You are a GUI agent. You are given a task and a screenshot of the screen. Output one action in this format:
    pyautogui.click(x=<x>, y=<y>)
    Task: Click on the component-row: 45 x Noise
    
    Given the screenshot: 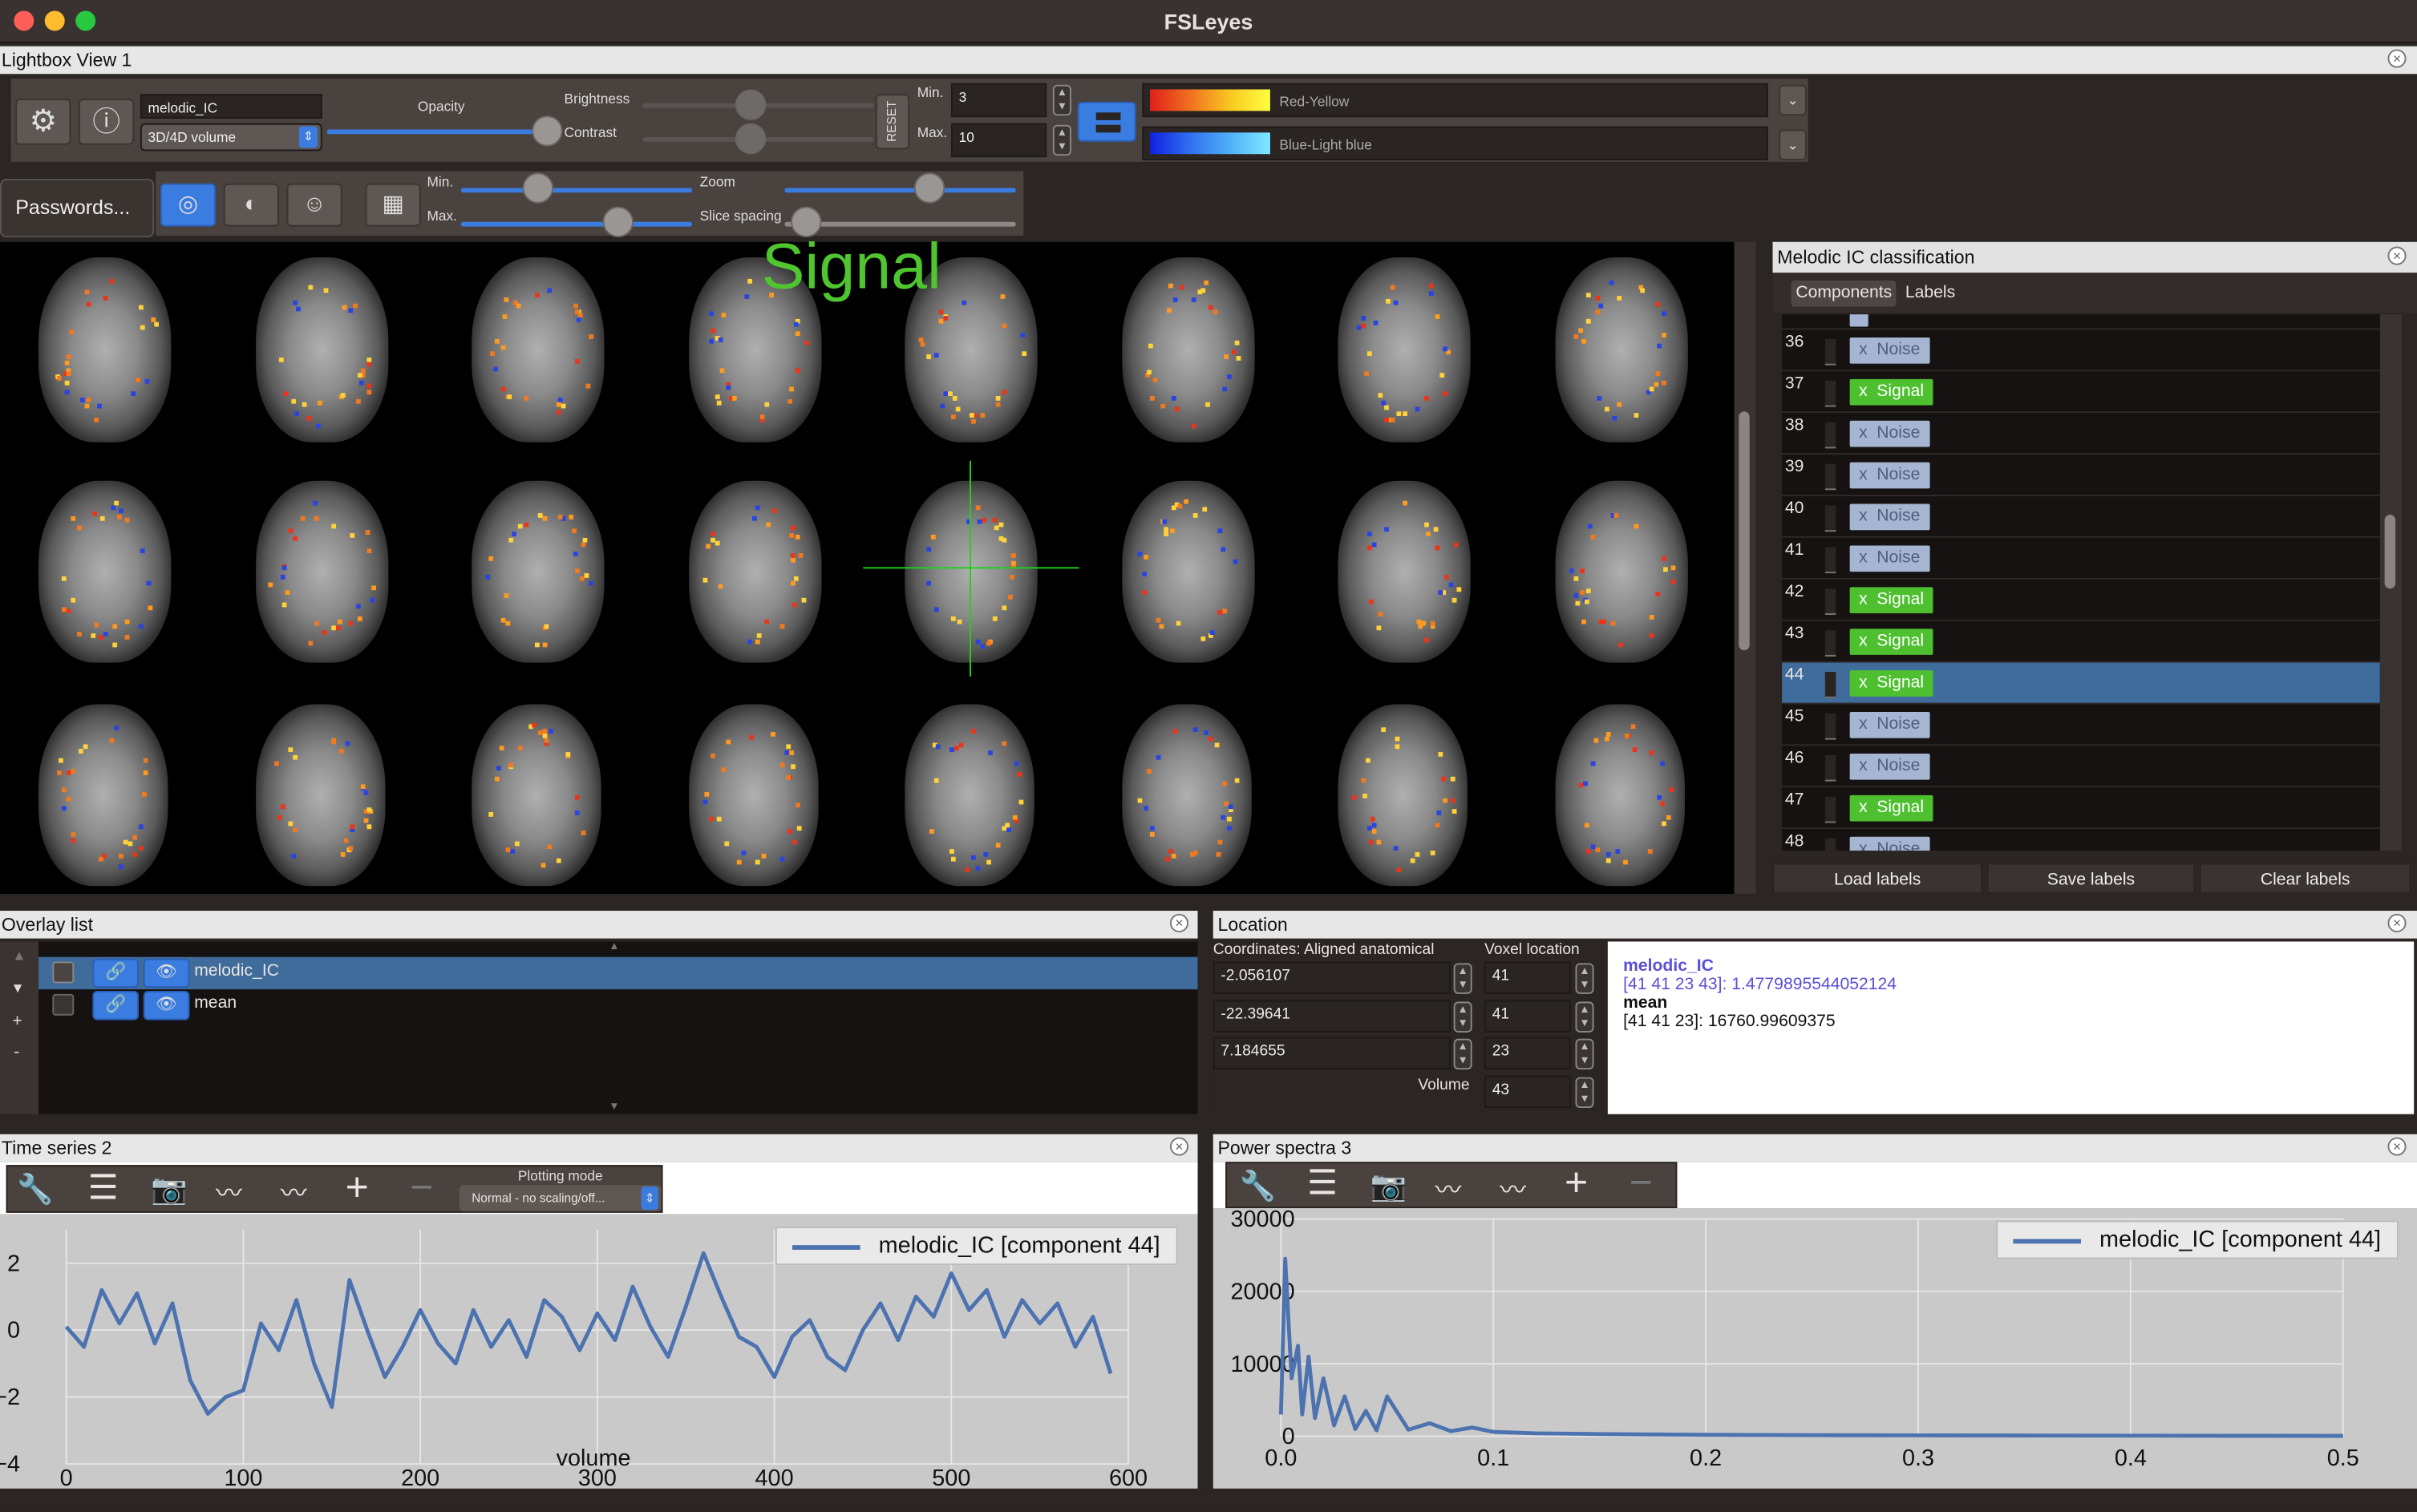 What is the action you would take?
    pyautogui.click(x=2081, y=725)
    